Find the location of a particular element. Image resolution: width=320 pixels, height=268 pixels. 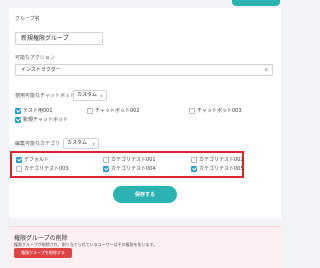

usable-chatbots-mode-select: カスタム ∨ is located at coordinates (90, 95).